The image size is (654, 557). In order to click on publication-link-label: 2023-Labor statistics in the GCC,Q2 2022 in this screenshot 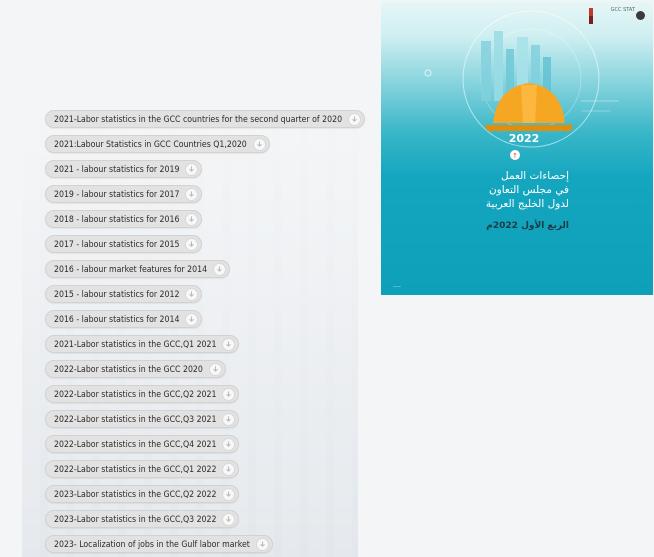, I will do `click(135, 495)`.